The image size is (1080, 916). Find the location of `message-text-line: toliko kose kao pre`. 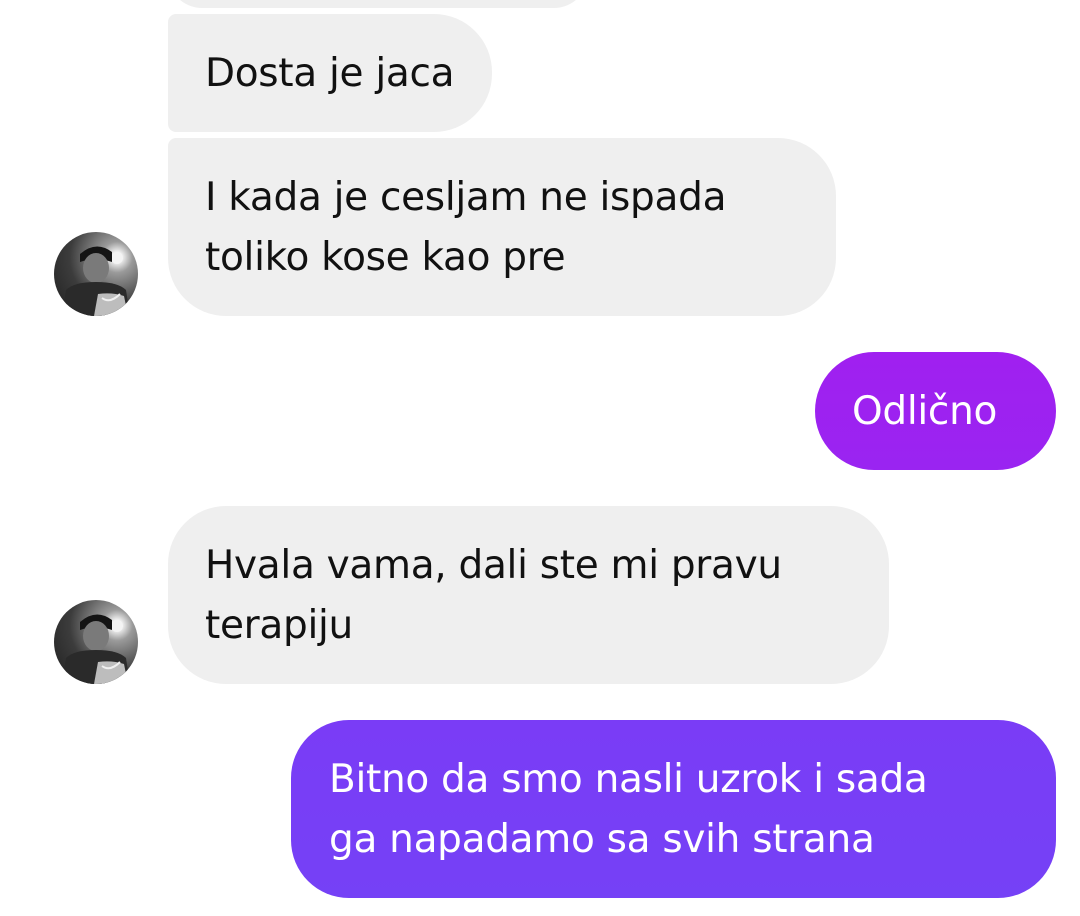

message-text-line: toliko kose kao pre is located at coordinates (385, 257).